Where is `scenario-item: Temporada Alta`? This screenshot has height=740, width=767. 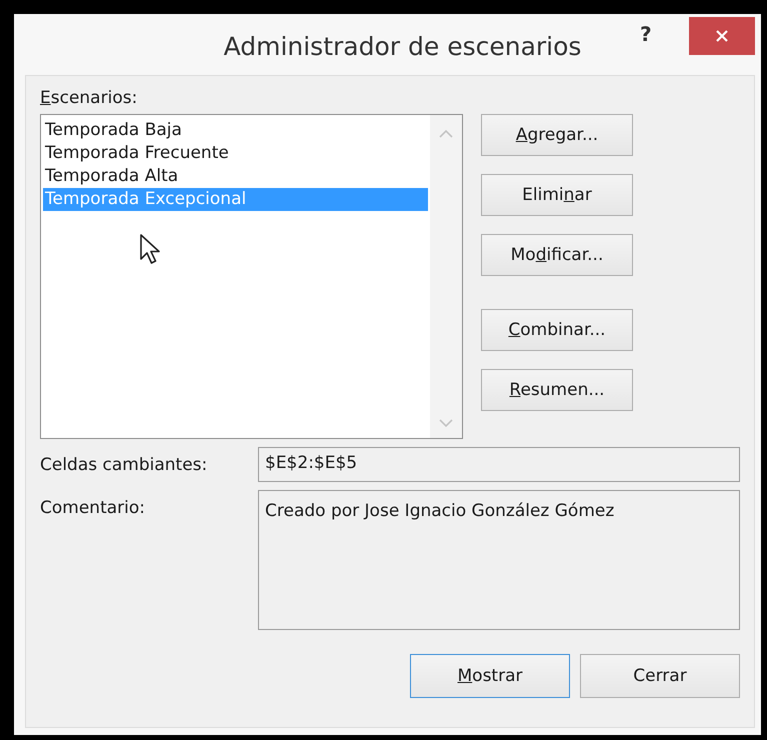 scenario-item: Temporada Alta is located at coordinates (235, 176).